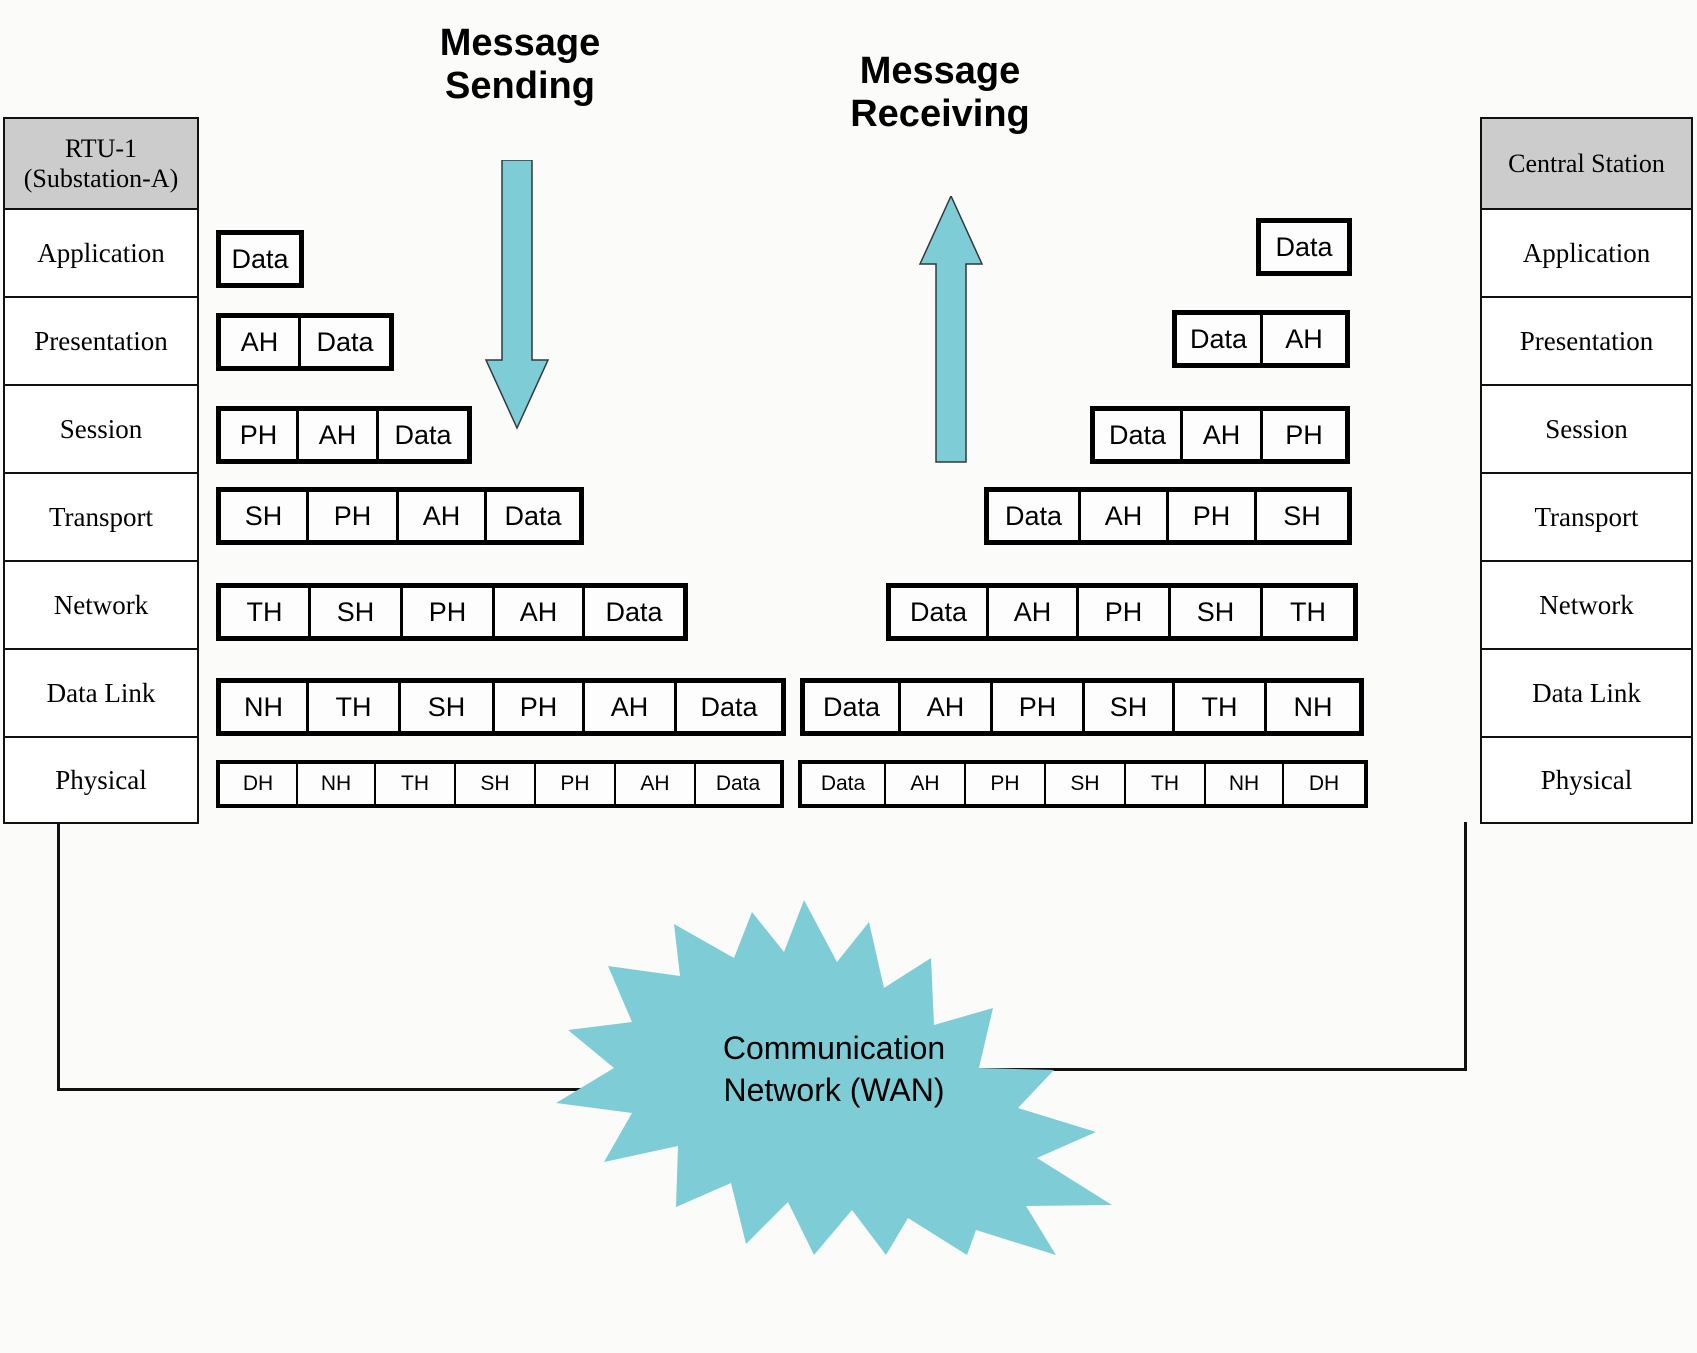 Image resolution: width=1697 pixels, height=1353 pixels. I want to click on left-layer-datalink: Data Link, so click(101, 694).